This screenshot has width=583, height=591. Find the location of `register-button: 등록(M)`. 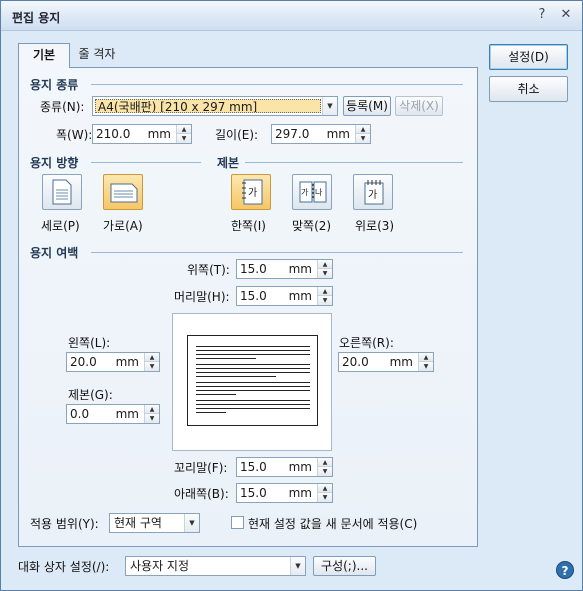

register-button: 등록(M) is located at coordinates (367, 106).